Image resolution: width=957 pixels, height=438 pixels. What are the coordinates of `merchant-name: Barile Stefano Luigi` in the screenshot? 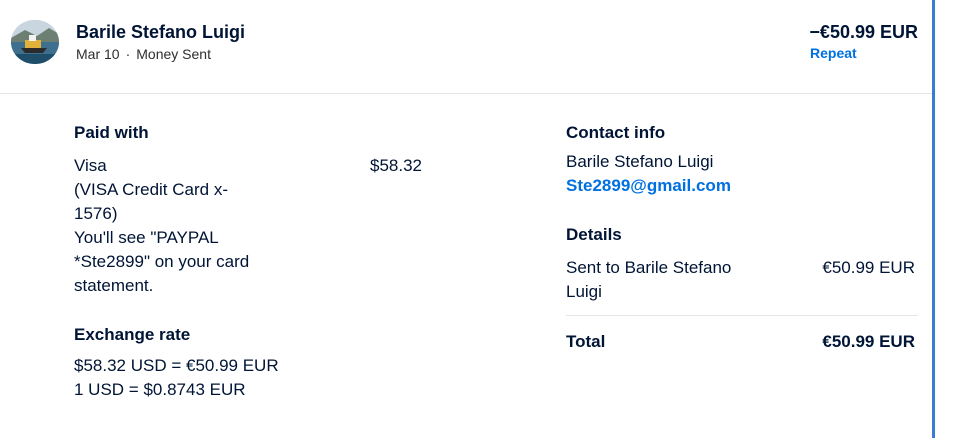 It's located at (161, 32).